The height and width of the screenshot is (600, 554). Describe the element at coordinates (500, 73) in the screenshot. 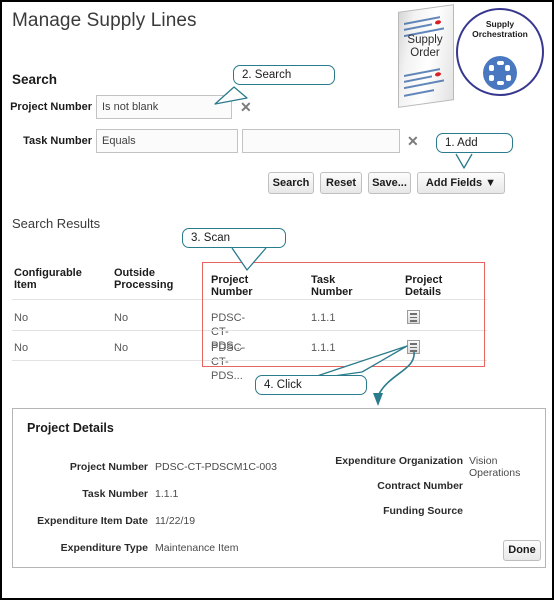

I see `orchestration-inner-circle` at that location.